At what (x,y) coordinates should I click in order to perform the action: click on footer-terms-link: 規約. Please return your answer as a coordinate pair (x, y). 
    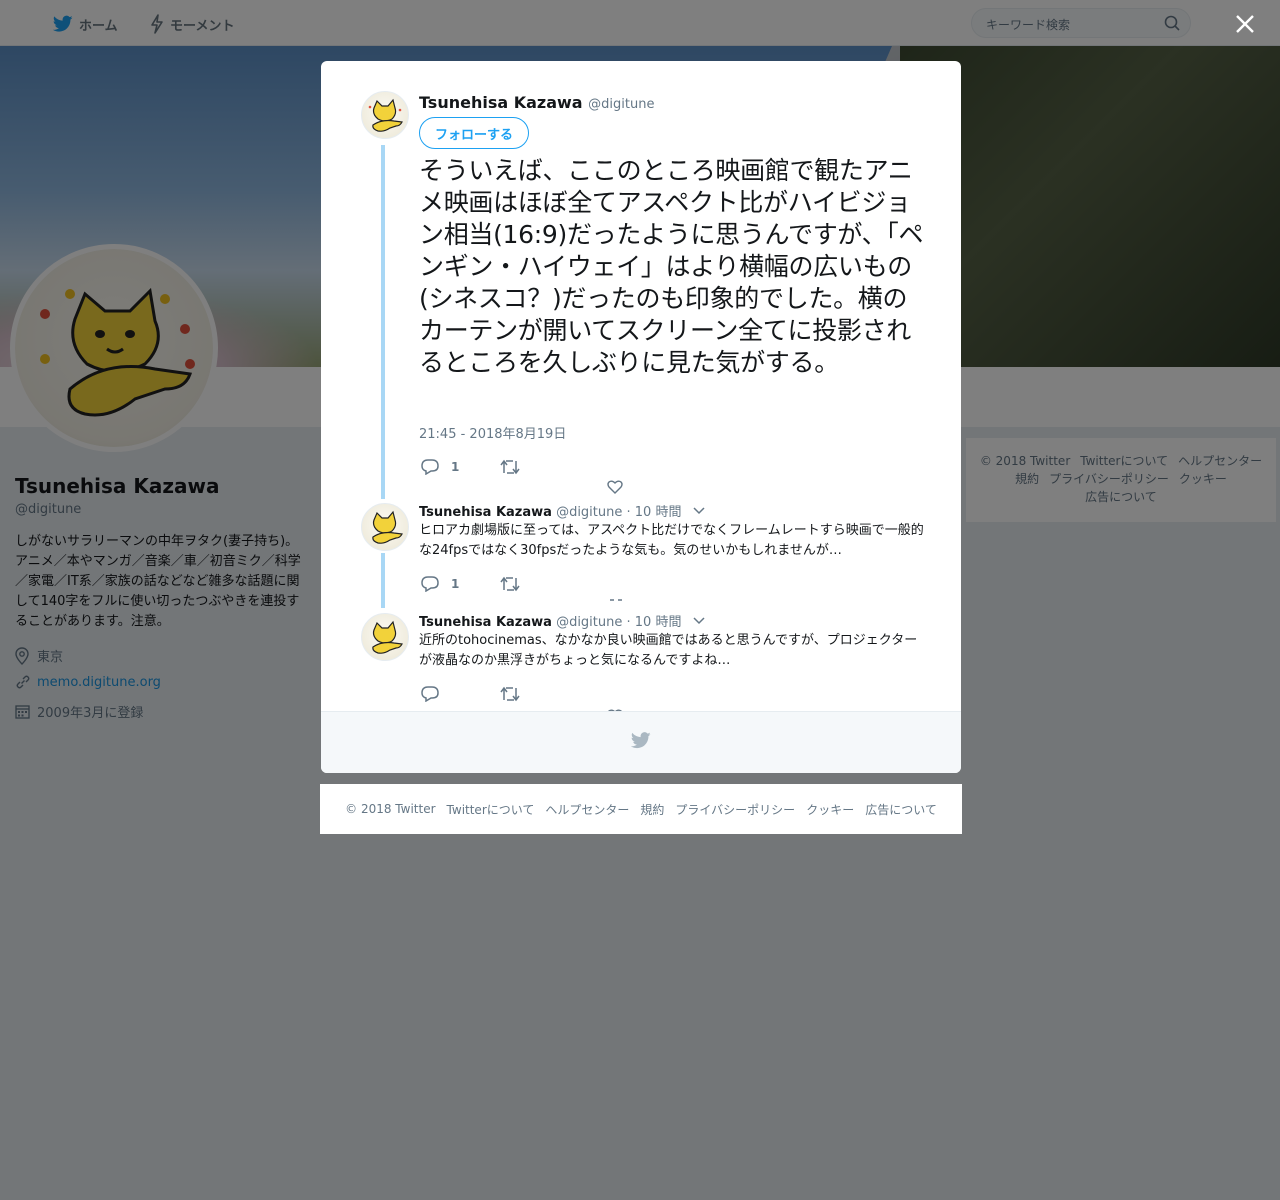
    Looking at the image, I should click on (652, 809).